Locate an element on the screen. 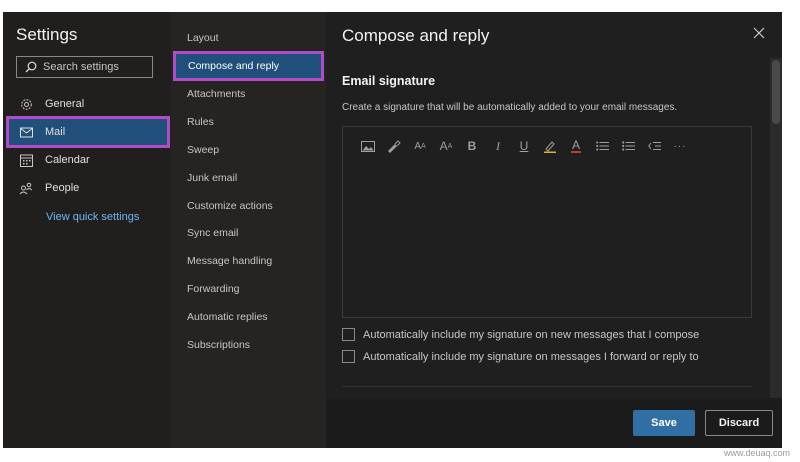 Image resolution: width=800 pixels, height=462 pixels. section-title: Email signature is located at coordinates (389, 81).